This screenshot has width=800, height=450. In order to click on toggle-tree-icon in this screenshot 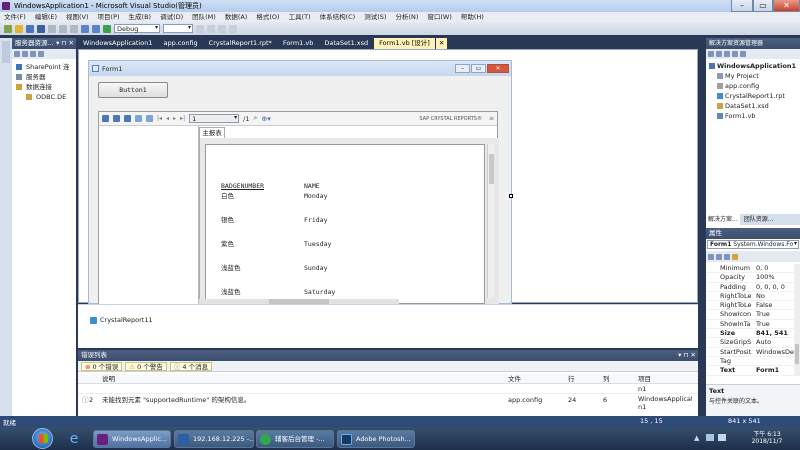, I will do `click(138, 118)`.